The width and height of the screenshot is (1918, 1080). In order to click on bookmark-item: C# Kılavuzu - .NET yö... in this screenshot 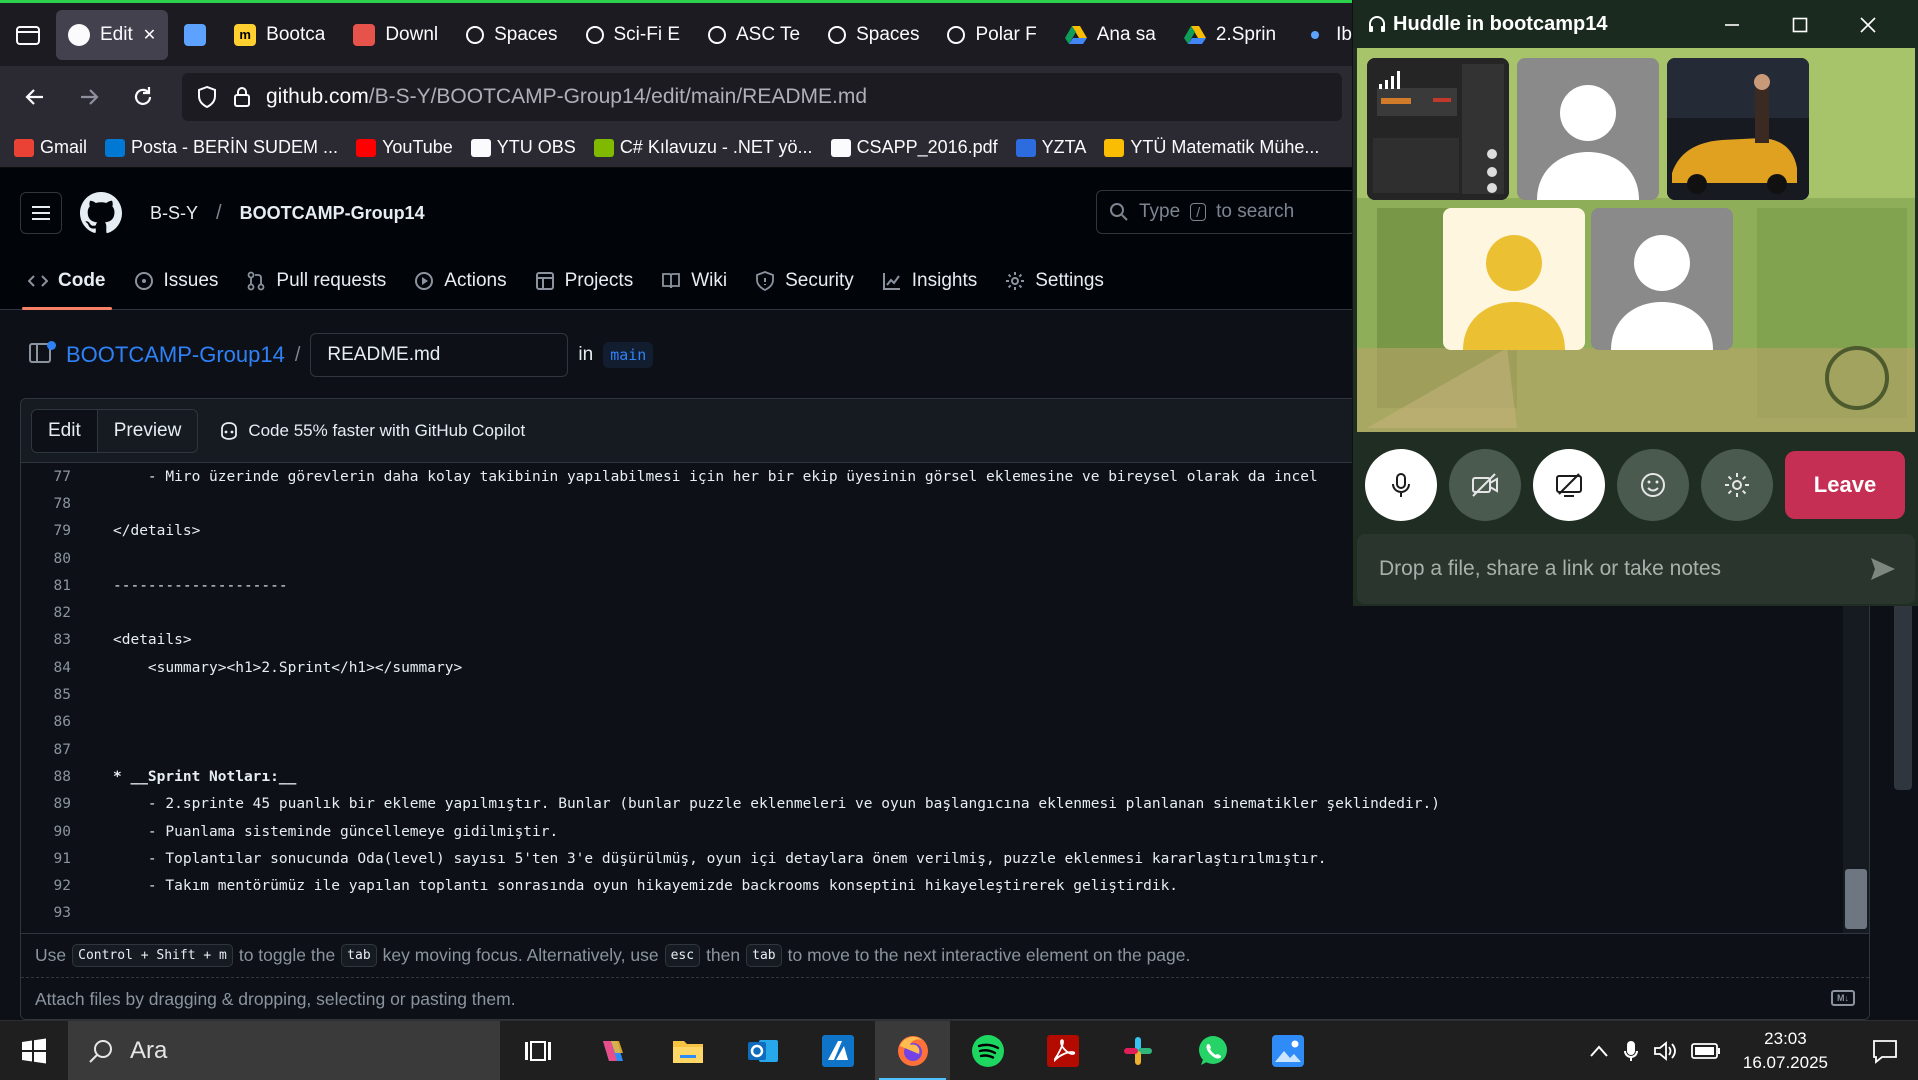, I will do `click(703, 147)`.